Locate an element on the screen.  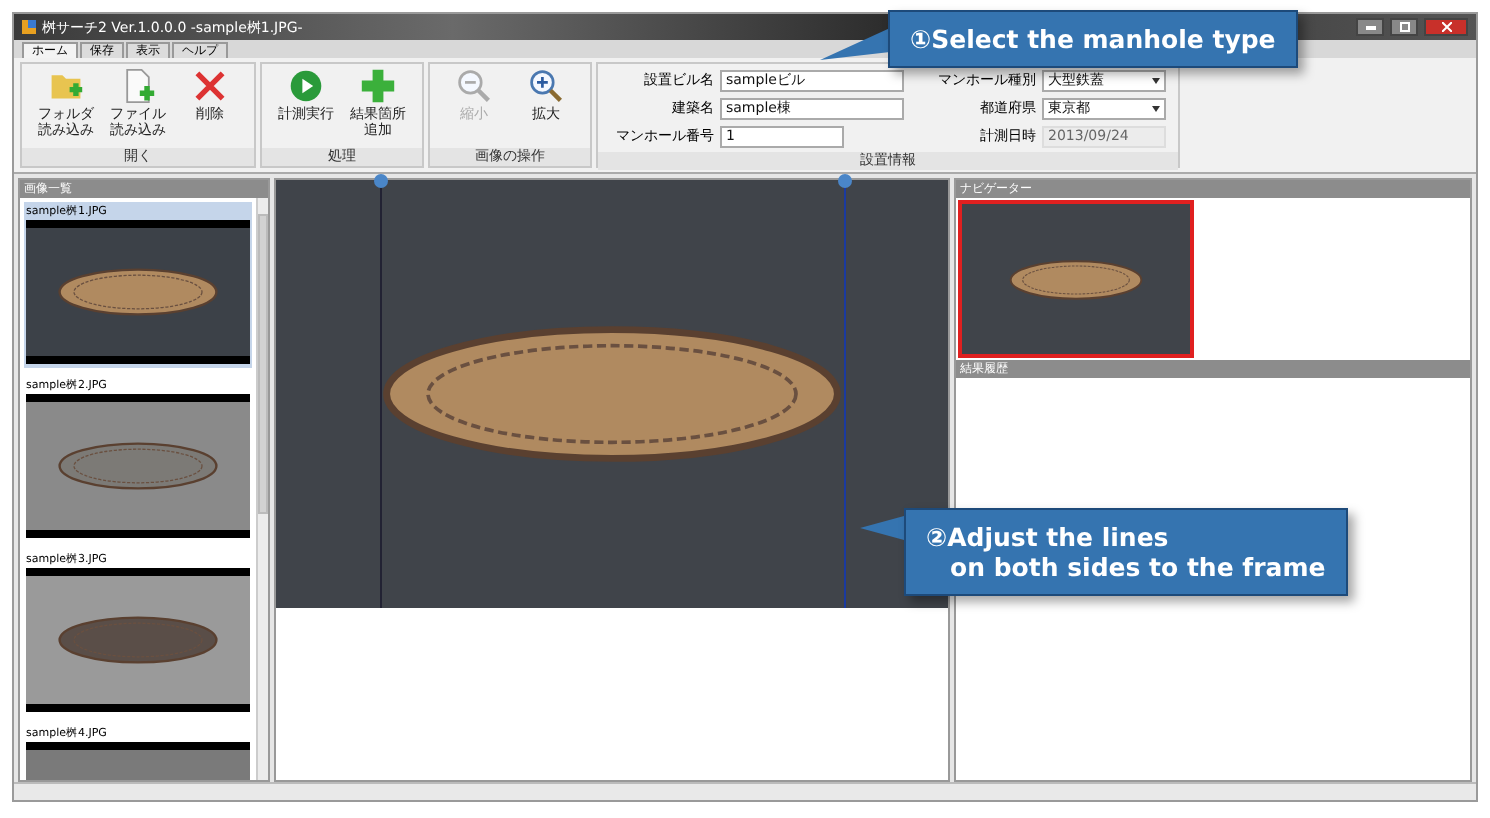
play-icon is located at coordinates (306, 86).